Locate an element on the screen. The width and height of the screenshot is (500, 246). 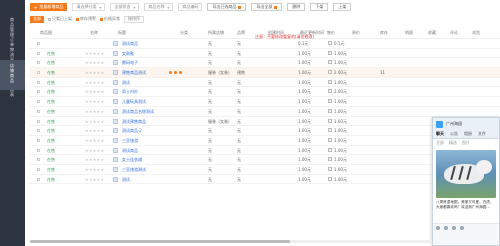
offshelf-button: 下架 is located at coordinates (319, 7).